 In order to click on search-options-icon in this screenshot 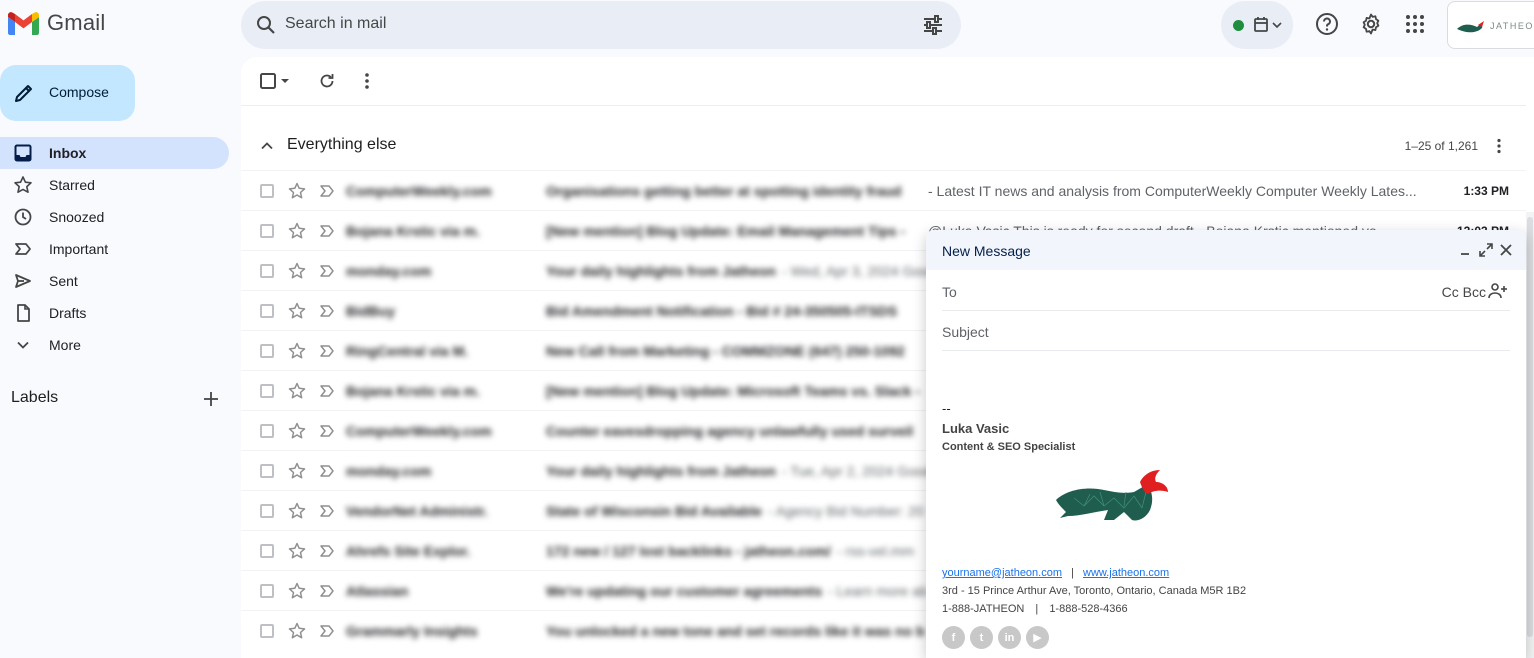, I will do `click(933, 25)`.